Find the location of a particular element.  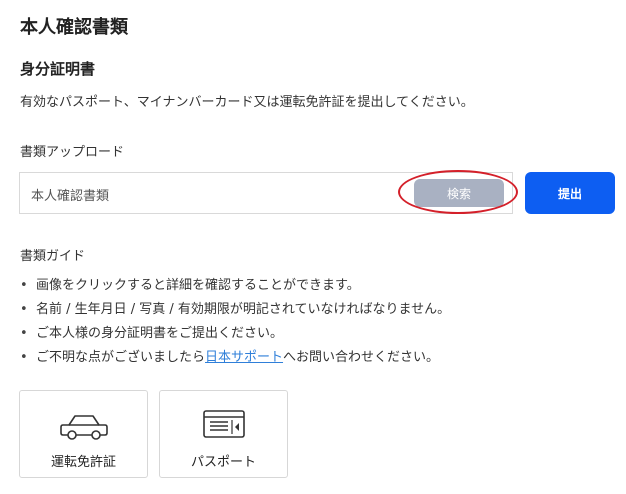

passport-card: パスポート is located at coordinates (223, 434).